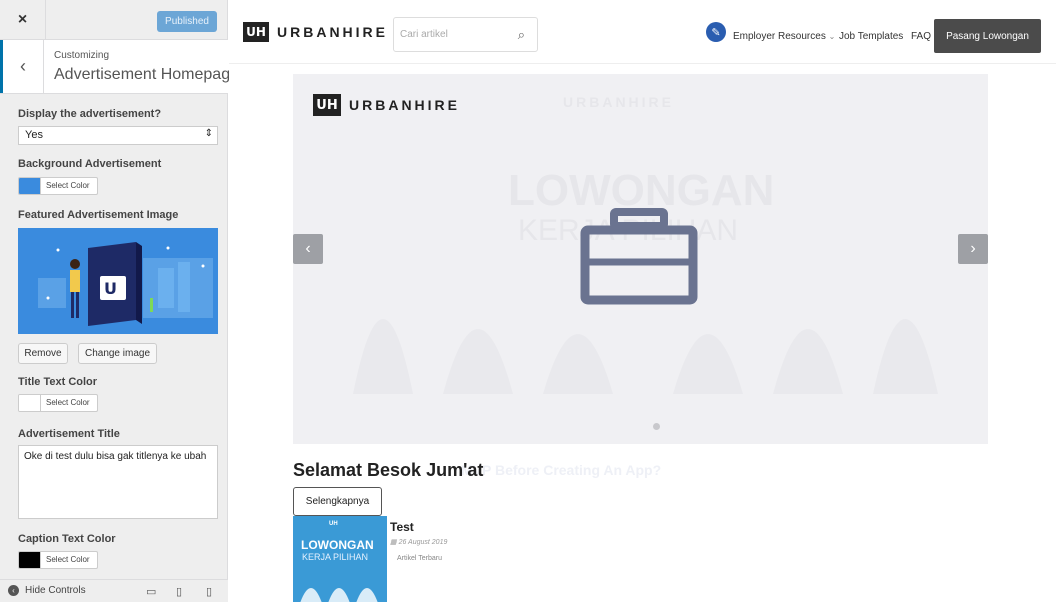  I want to click on logo-mark: UH, so click(256, 32).